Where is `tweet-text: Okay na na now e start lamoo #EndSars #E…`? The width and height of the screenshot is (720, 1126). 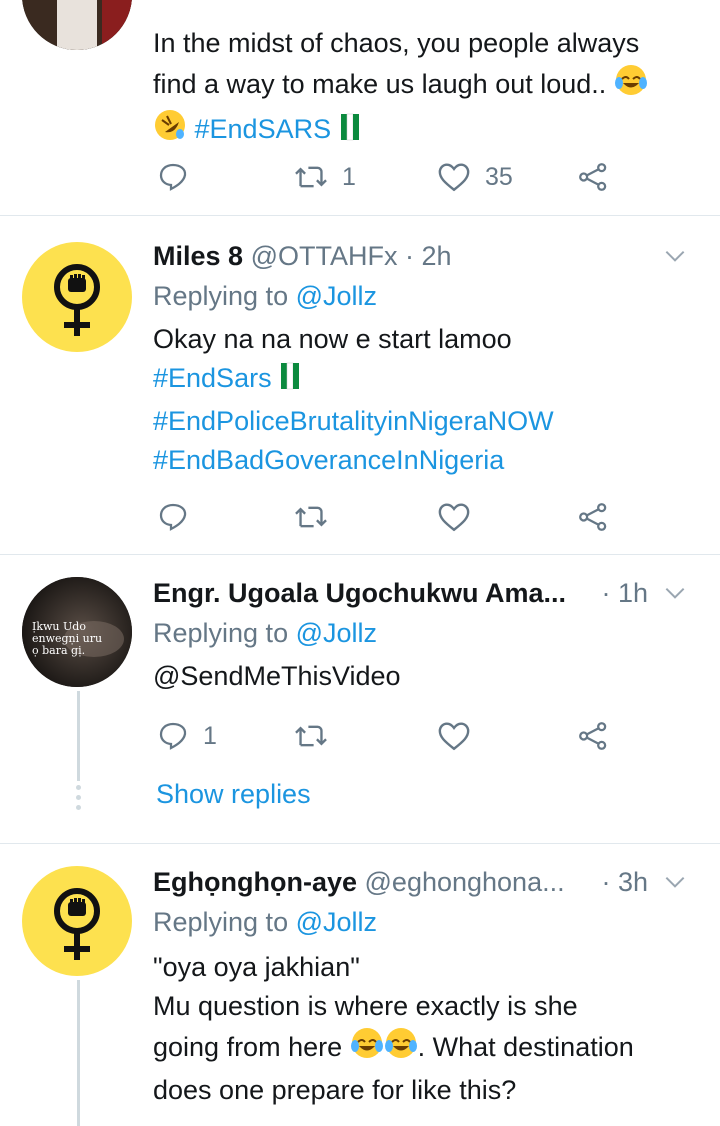 tweet-text: Okay na na now e start lamoo #EndSars #E… is located at coordinates (353, 400).